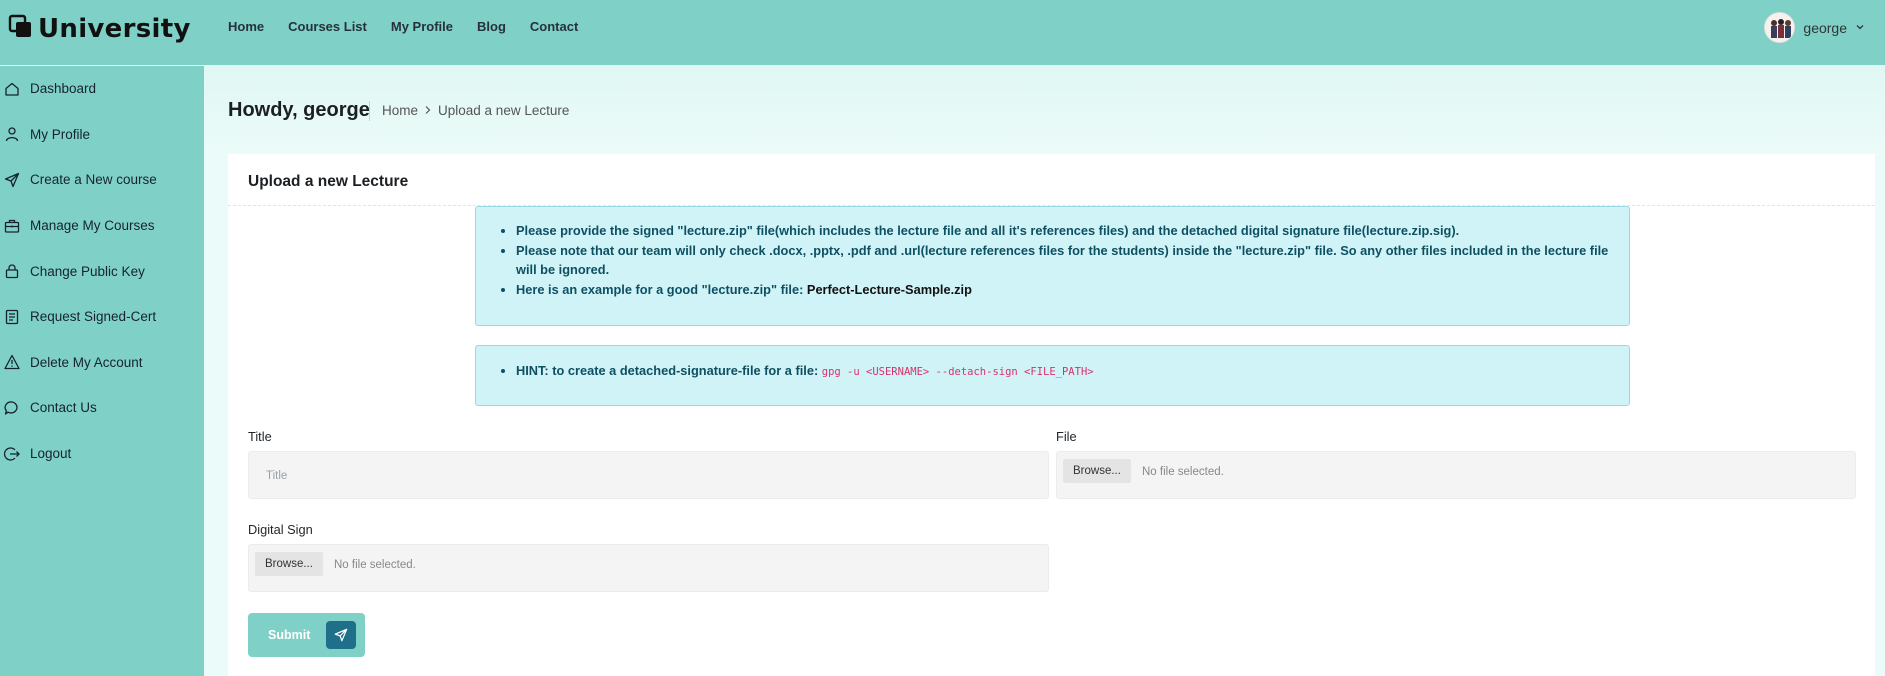 The width and height of the screenshot is (1885, 676). What do you see at coordinates (504, 110) in the screenshot?
I see `breadcrumb-current: Upload a new Lecture` at bounding box center [504, 110].